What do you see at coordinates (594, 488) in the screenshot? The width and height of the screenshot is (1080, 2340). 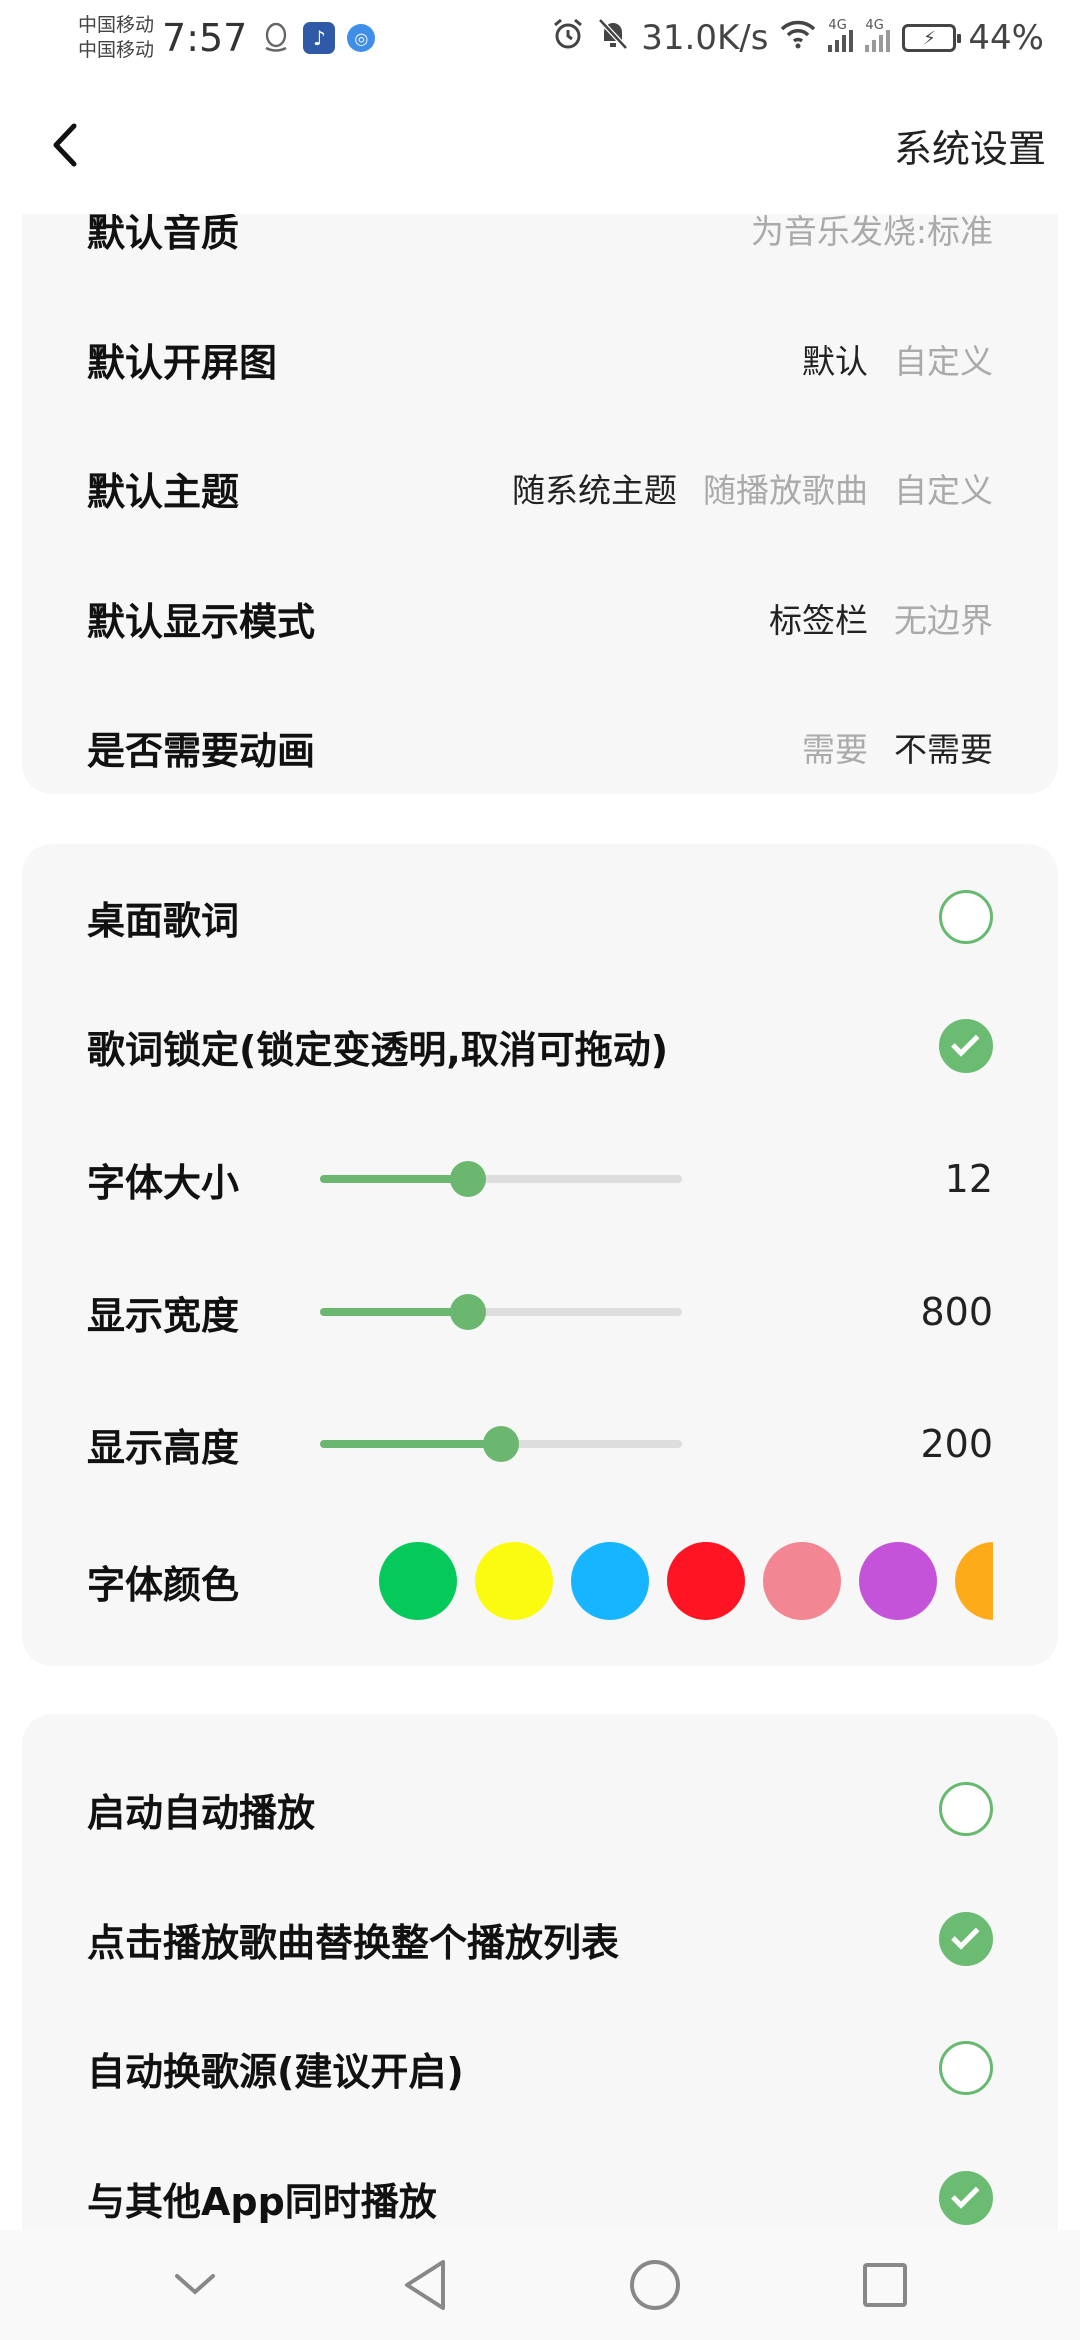 I see `option-theme-system: 随系统主题` at bounding box center [594, 488].